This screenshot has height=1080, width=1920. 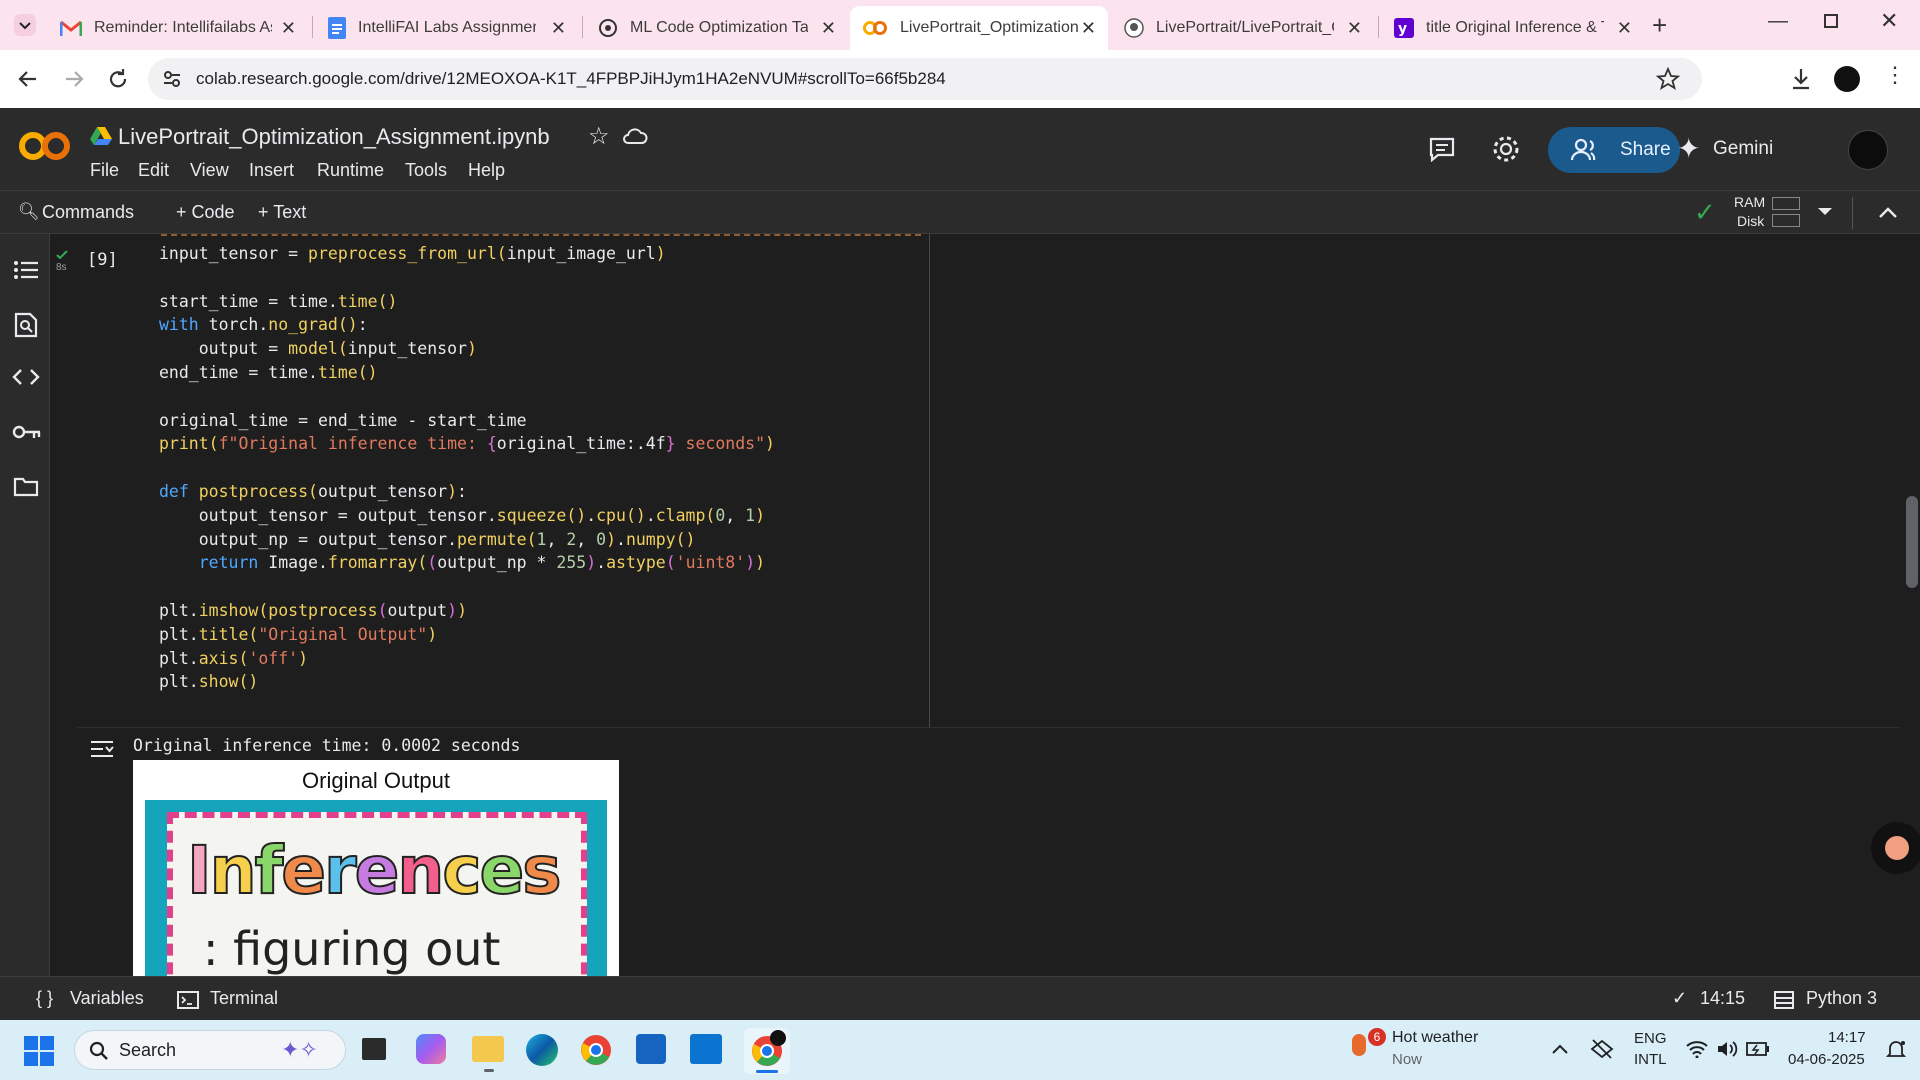 What do you see at coordinates (488, 1049) in the screenshot?
I see `file-explorer-icon` at bounding box center [488, 1049].